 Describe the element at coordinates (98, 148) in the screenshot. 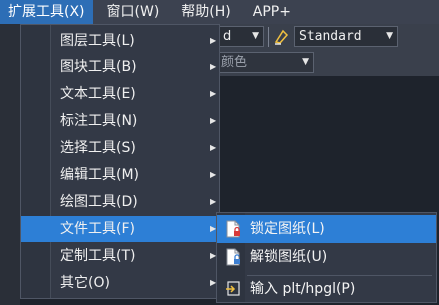

I see `menu-item-label: 选择工具(S)` at that location.